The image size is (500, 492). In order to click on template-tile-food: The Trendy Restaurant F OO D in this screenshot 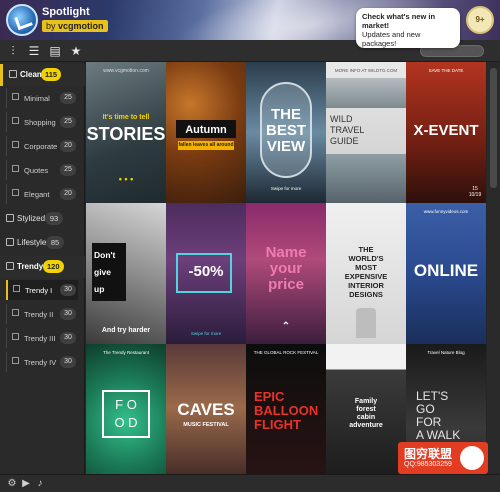, I will do `click(126, 409)`.